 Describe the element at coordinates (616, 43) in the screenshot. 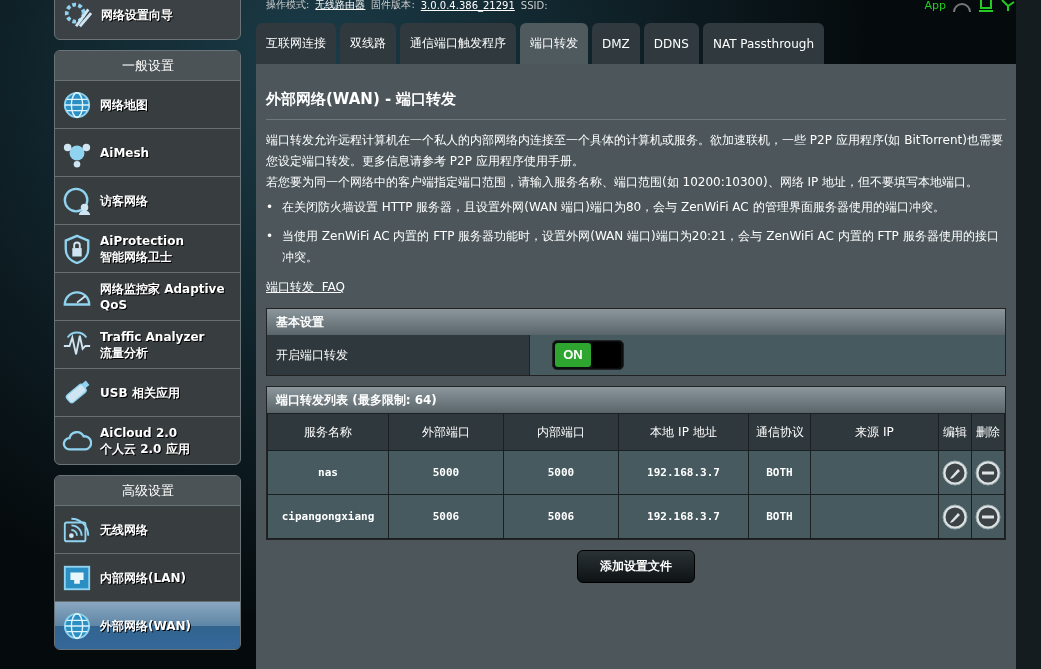

I see `tab: DMZ` at that location.